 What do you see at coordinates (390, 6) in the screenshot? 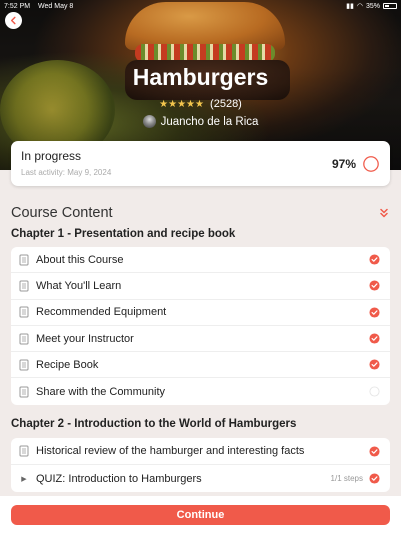
I see `battery-icon` at bounding box center [390, 6].